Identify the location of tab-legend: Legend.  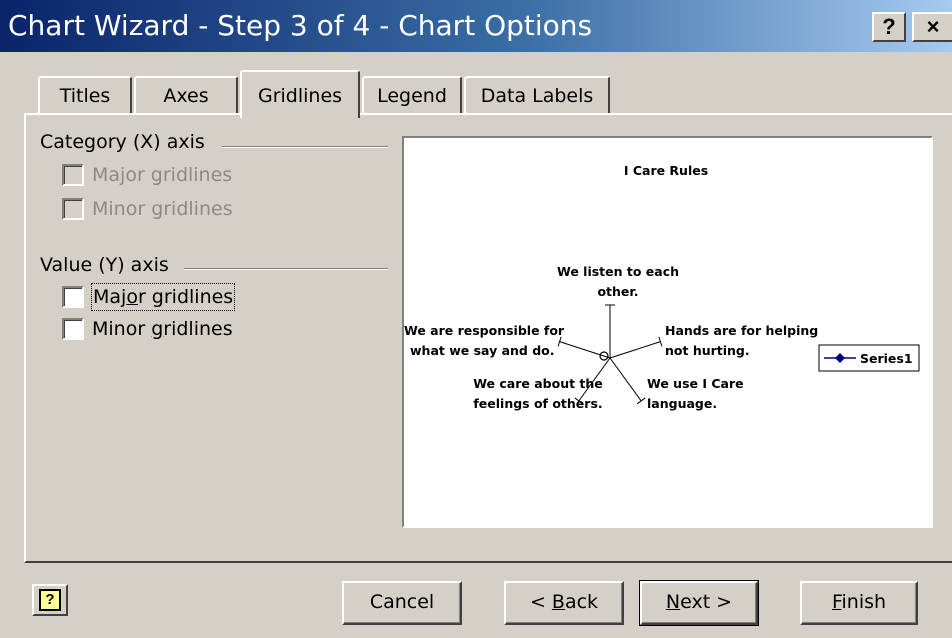
(412, 95).